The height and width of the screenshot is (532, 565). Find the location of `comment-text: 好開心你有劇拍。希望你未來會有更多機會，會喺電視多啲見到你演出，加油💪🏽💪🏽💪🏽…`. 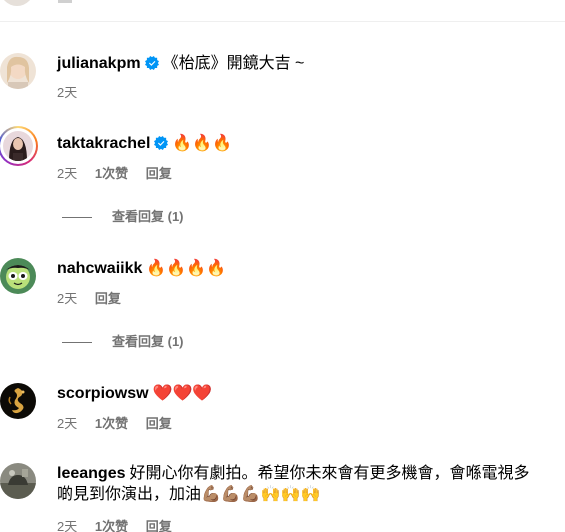

comment-text: 好開心你有劇拍。希望你未來會有更多機會，會喺電視多啲見到你演出，加油💪🏽💪🏽💪🏽… is located at coordinates (293, 484).